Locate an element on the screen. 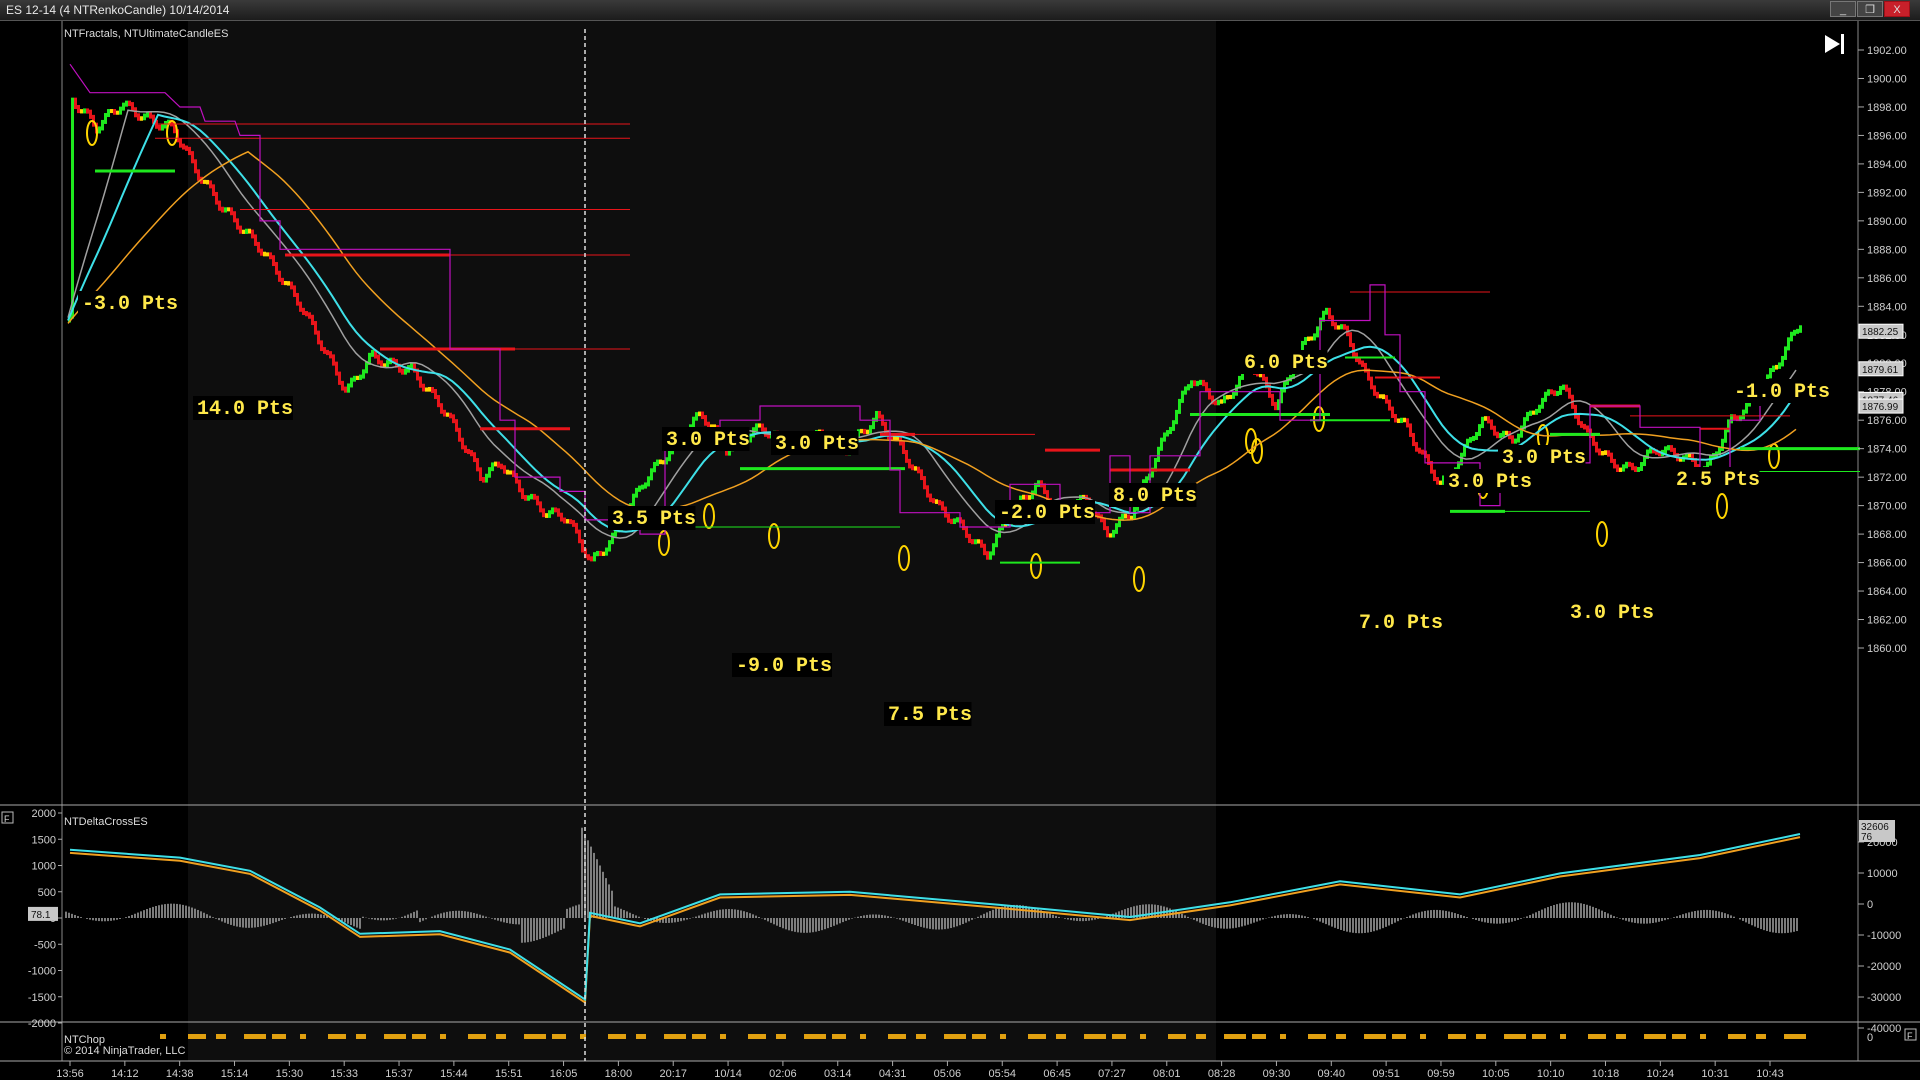 This screenshot has width=1920, height=1080. trade-label: 3.0 Pts is located at coordinates (817, 444).